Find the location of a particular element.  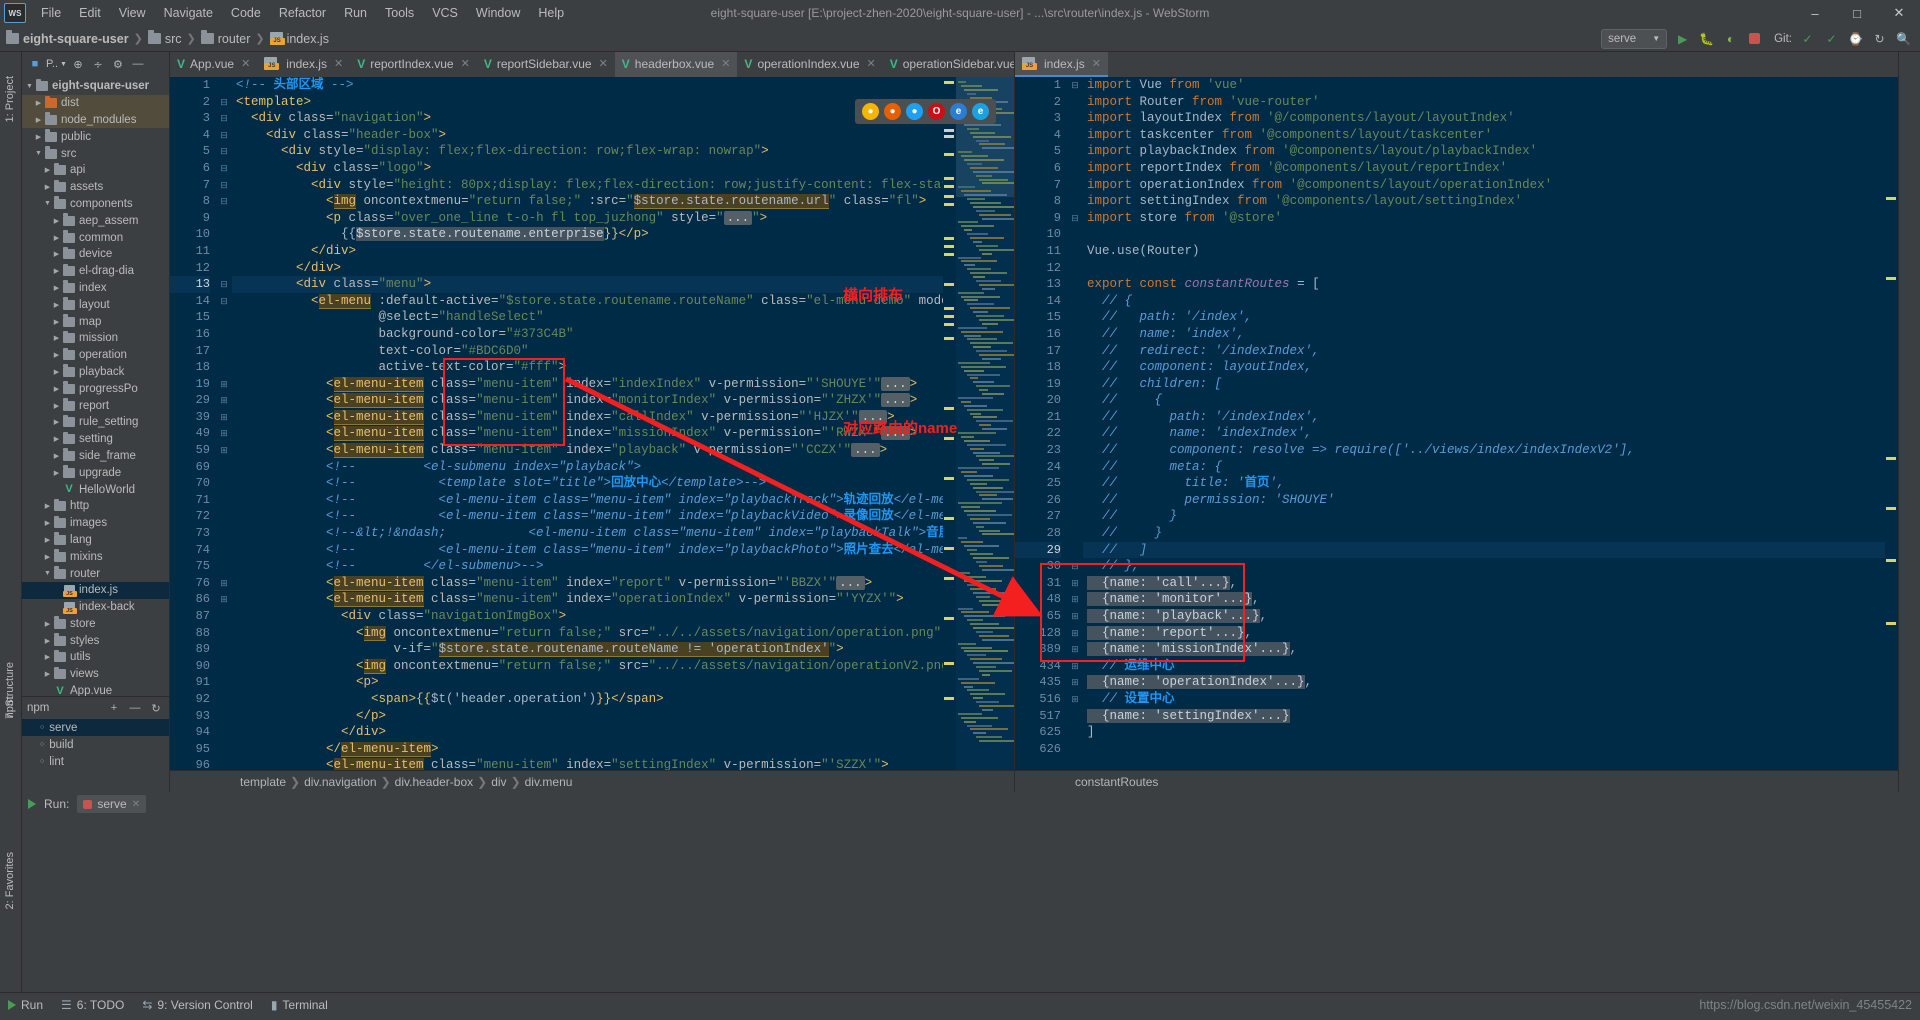

code-line: {name: 'missionIndex'...}, is located at coordinates (1484, 649).